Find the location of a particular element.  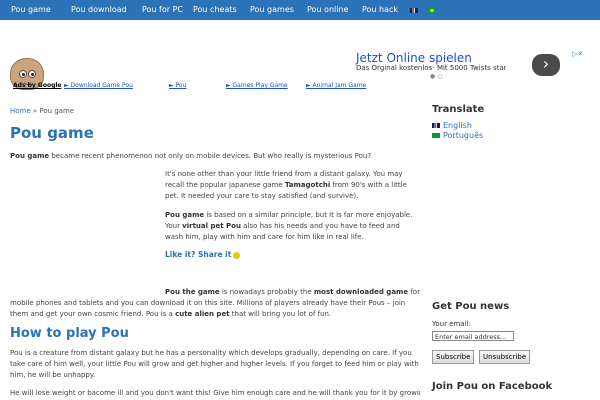

download-text-c: that will bring you lot of fun. is located at coordinates (280, 314).